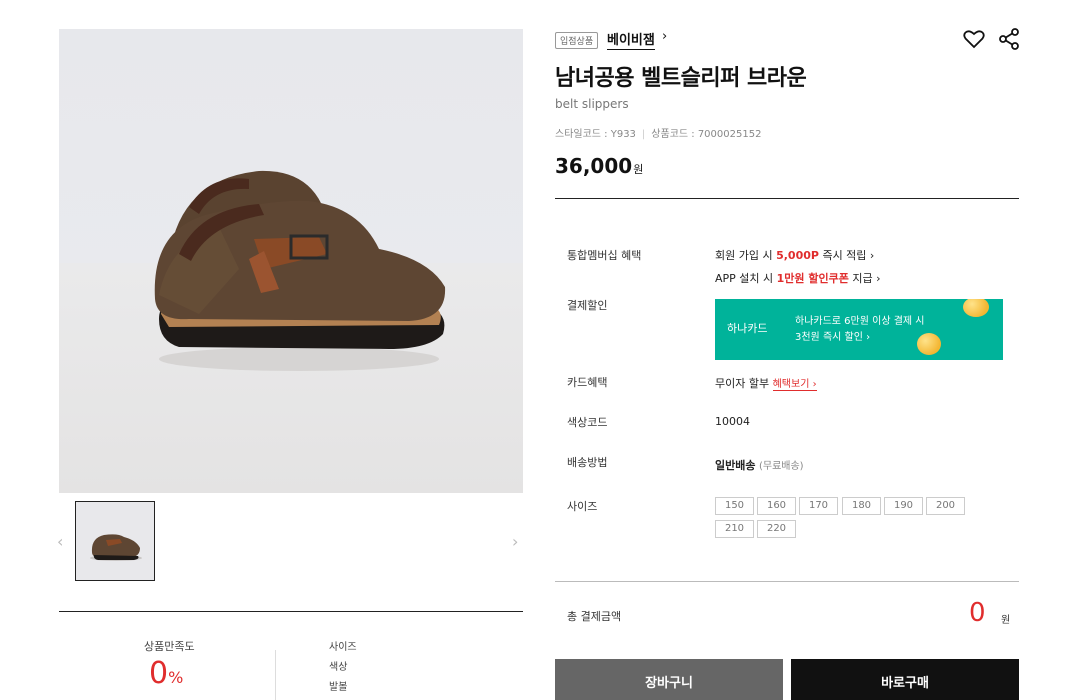  I want to click on review-criterion: 발볼, so click(338, 687).